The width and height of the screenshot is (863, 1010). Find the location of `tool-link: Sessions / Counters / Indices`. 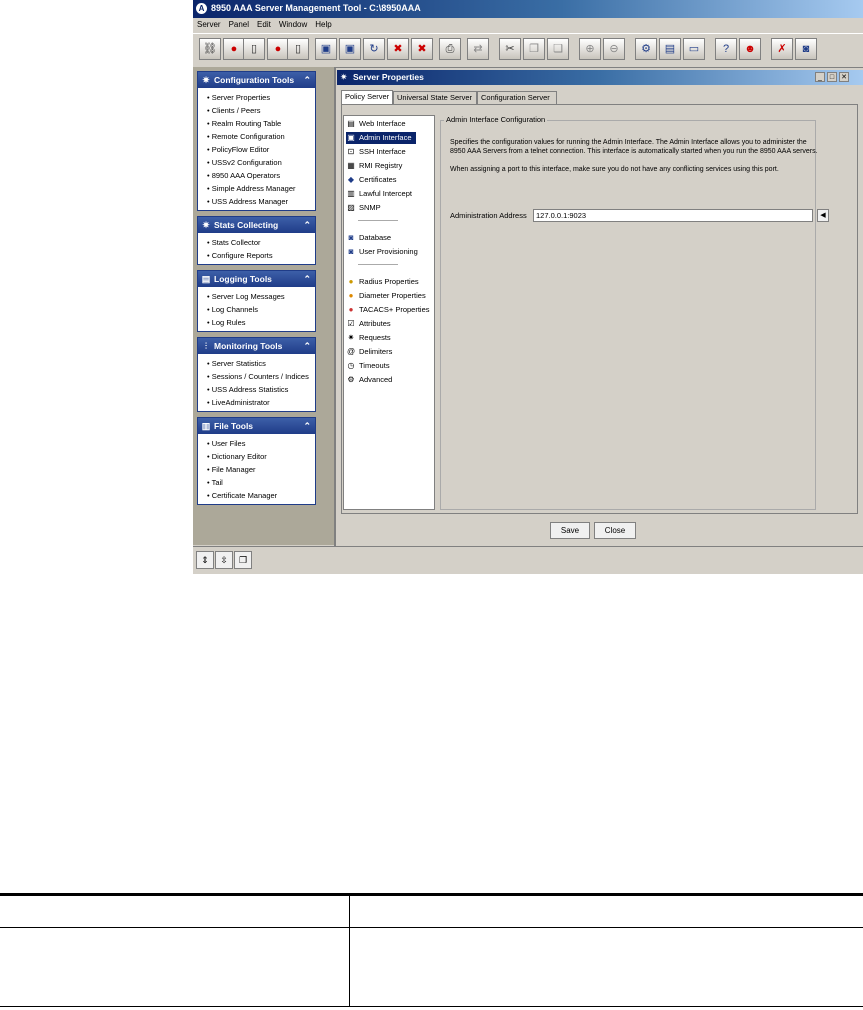

tool-link: Sessions / Counters / Indices is located at coordinates (261, 376).